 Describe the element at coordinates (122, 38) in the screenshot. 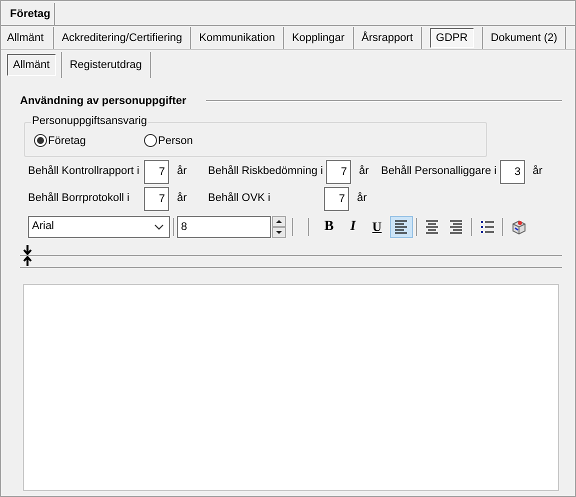

I see `tab: Ackreditering/Certifiering` at that location.